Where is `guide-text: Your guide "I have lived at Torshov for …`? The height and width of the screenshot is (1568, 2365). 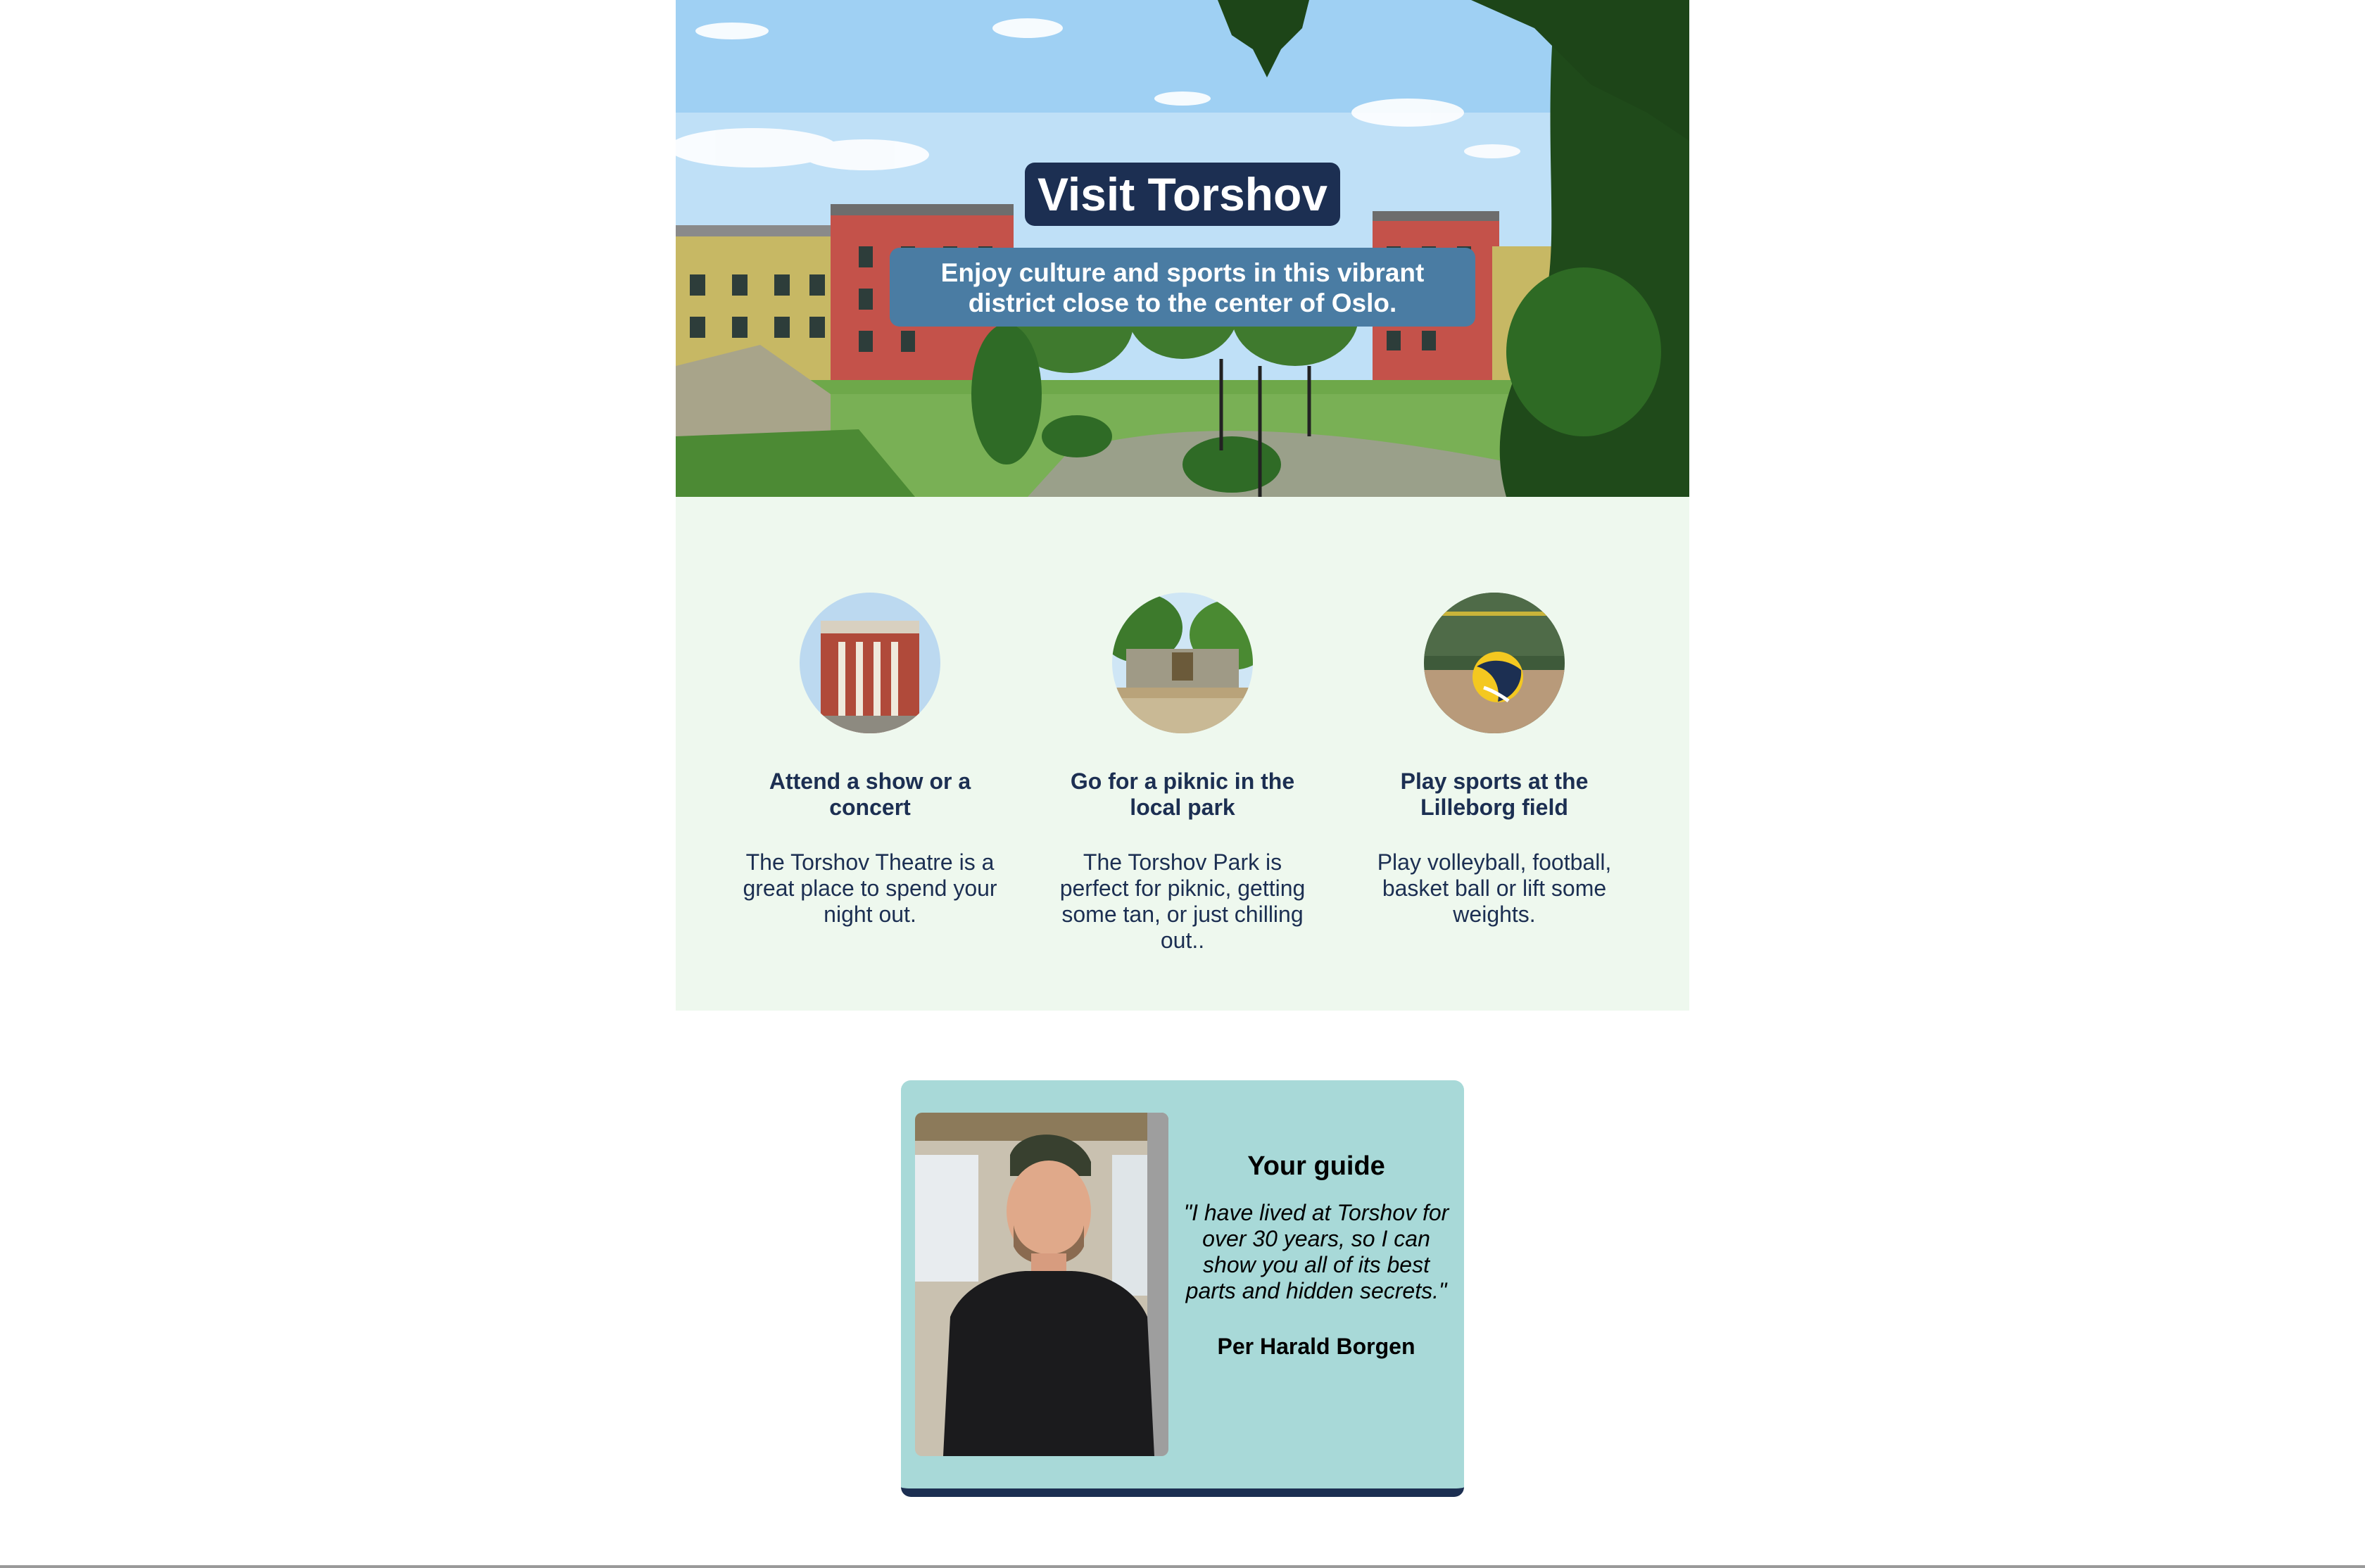 guide-text: Your guide "I have lived at Torshov for … is located at coordinates (1316, 1255).